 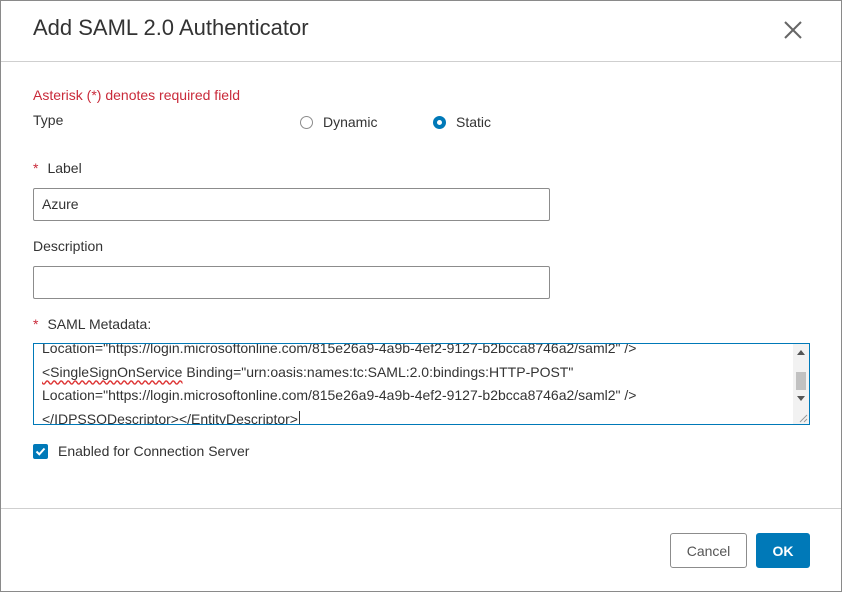 I want to click on text-caret, so click(x=299, y=417).